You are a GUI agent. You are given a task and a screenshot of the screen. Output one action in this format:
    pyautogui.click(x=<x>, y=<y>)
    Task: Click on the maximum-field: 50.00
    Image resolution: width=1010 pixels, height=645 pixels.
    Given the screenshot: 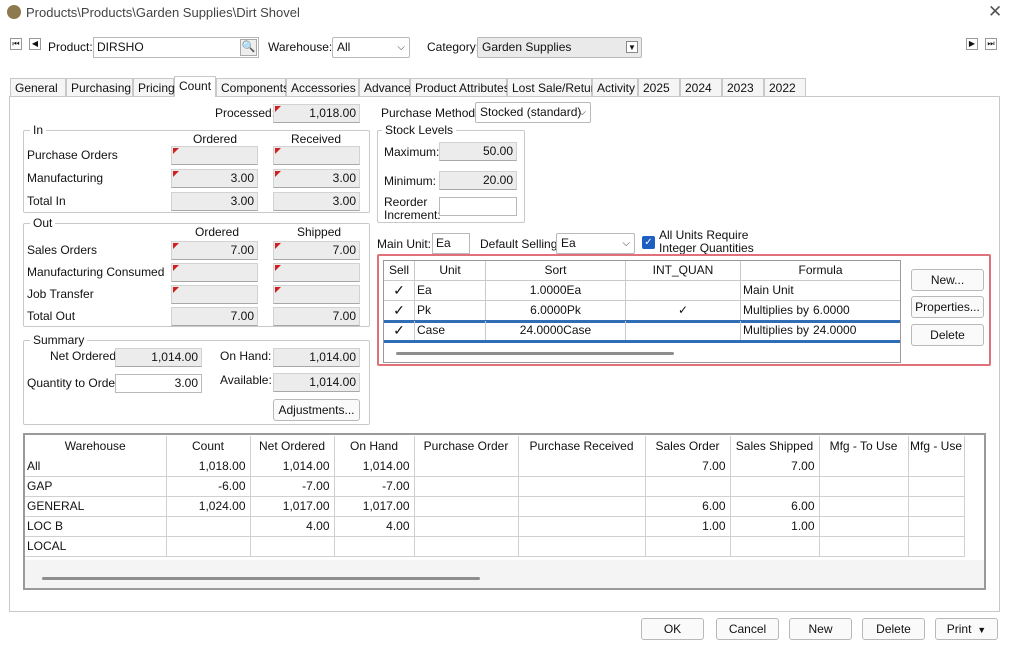 What is the action you would take?
    pyautogui.click(x=478, y=151)
    